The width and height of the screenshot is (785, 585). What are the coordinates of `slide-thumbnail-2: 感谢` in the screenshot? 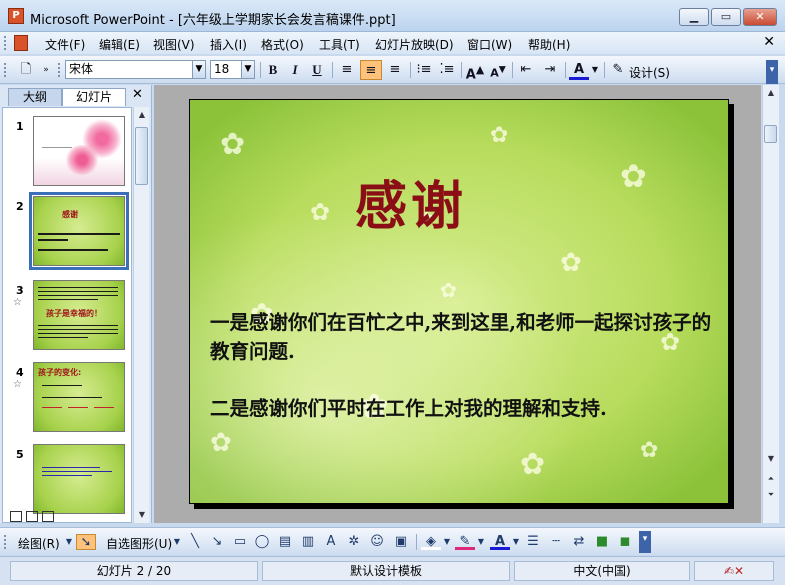 It's located at (79, 231).